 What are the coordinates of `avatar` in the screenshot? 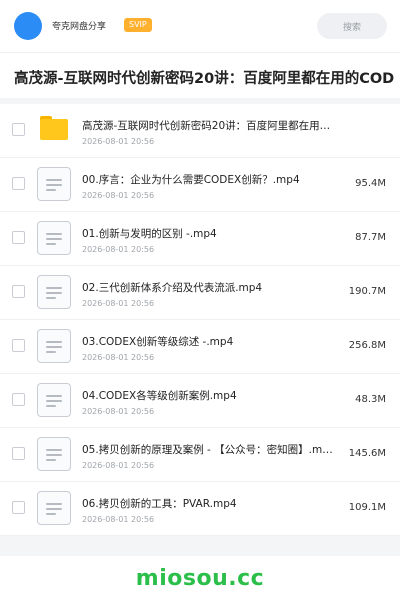 It's located at (28, 26).